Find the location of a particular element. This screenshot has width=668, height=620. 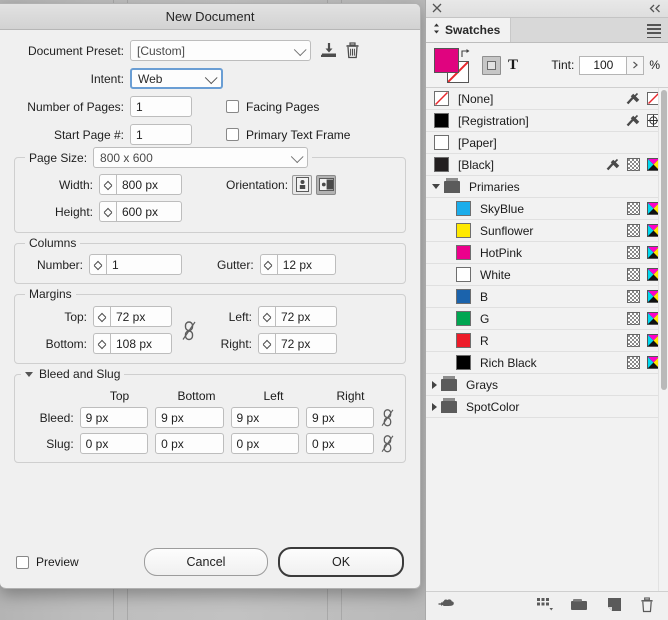

margin-left-stepper: 72 px is located at coordinates (297, 316).